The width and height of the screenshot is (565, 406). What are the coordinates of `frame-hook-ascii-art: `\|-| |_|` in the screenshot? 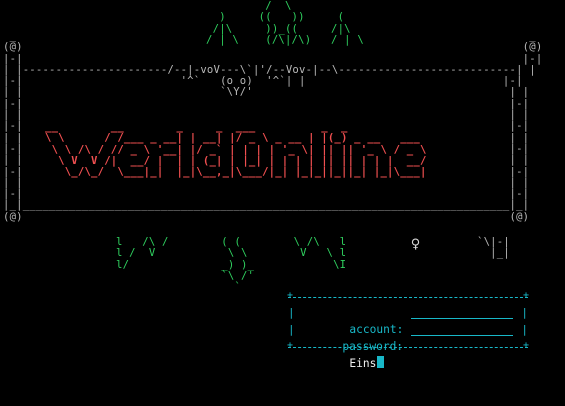 It's located at (493, 248).